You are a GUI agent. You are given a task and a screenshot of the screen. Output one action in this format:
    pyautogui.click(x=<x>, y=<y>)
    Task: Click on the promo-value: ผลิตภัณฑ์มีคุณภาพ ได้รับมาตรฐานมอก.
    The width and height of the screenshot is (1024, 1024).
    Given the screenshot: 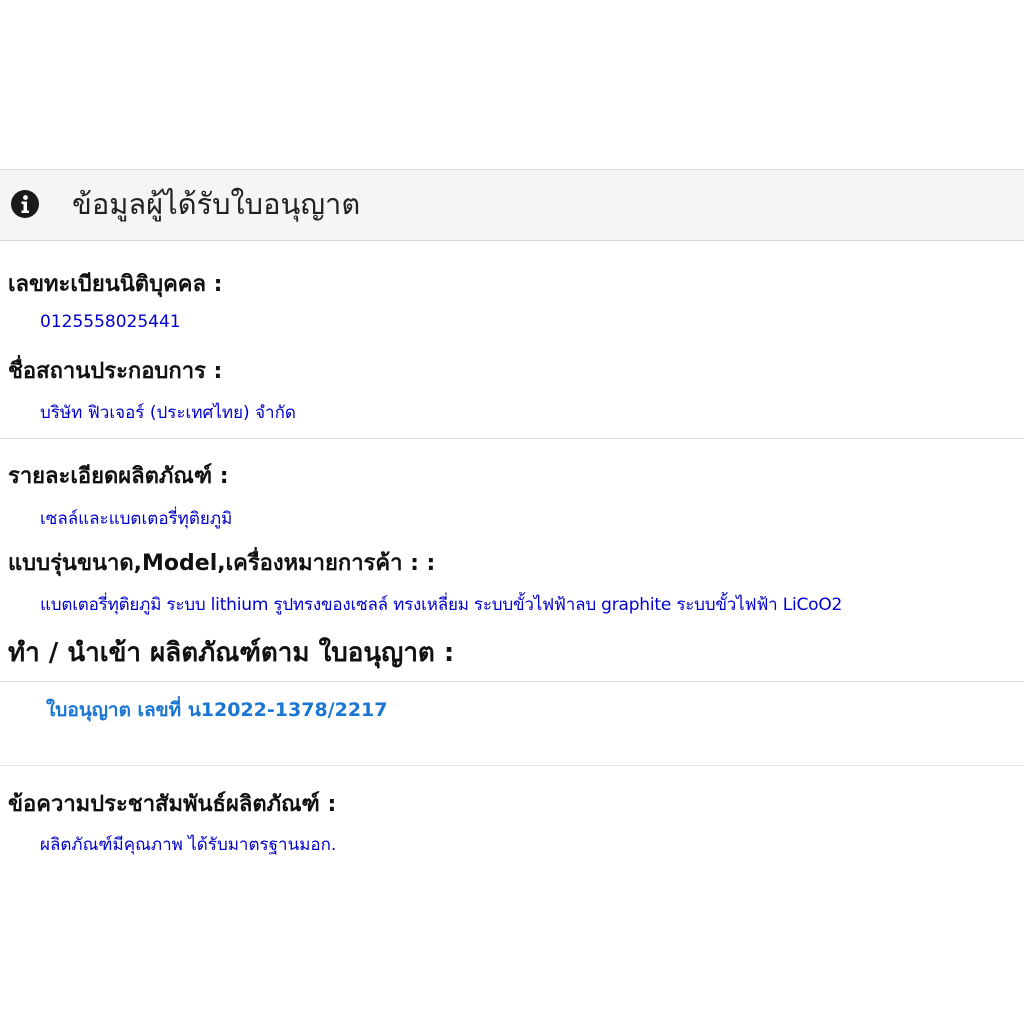 What is the action you would take?
    pyautogui.click(x=188, y=845)
    